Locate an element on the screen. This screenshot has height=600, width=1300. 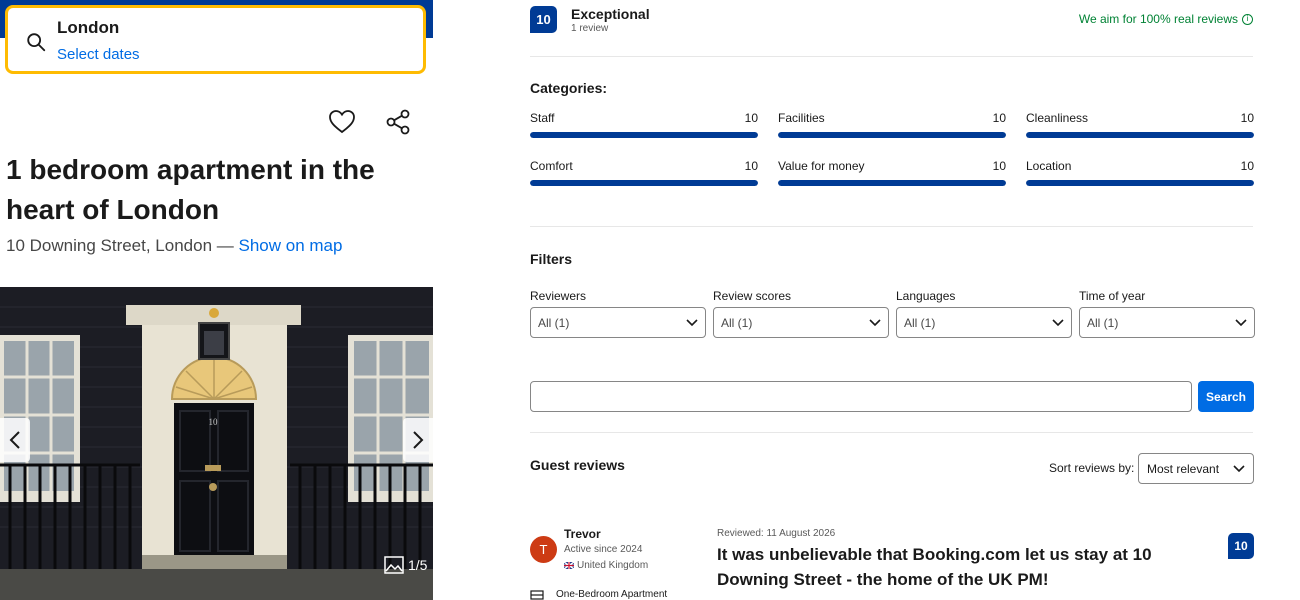
review-score-badge: 10 is located at coordinates (1241, 546).